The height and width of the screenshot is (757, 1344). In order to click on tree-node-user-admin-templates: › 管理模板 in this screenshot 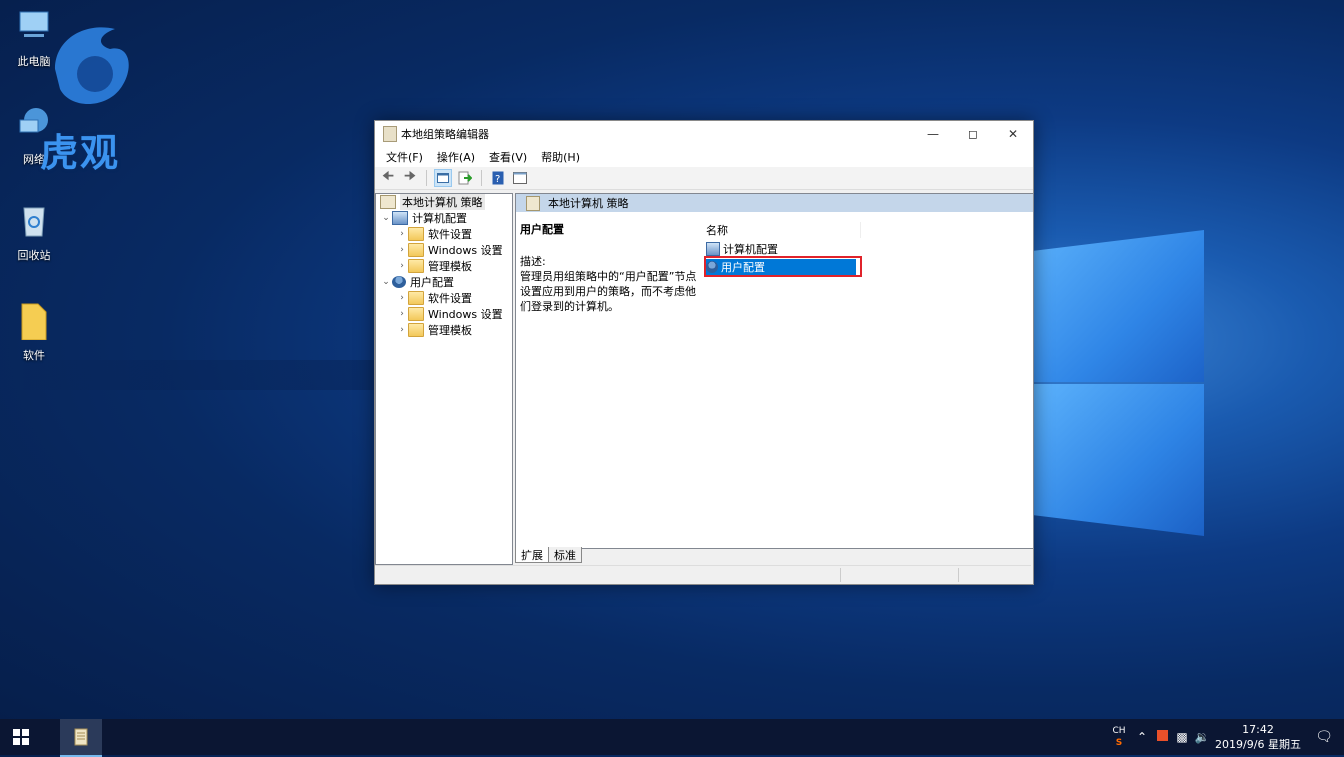, I will do `click(444, 330)`.